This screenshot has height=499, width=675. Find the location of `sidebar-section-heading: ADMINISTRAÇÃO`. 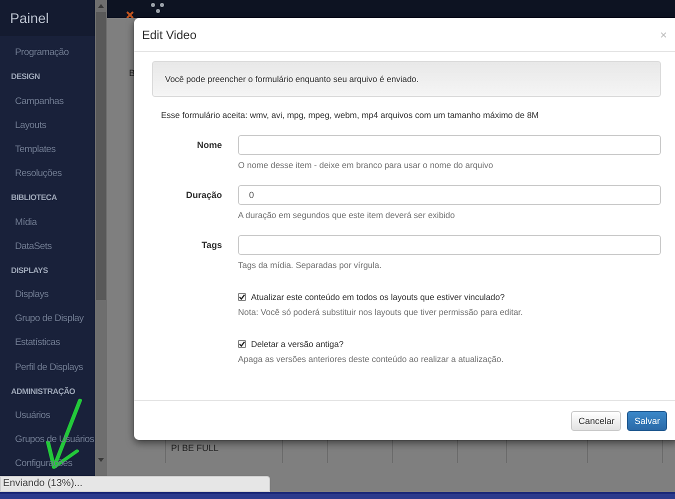

sidebar-section-heading: ADMINISTRAÇÃO is located at coordinates (43, 392).